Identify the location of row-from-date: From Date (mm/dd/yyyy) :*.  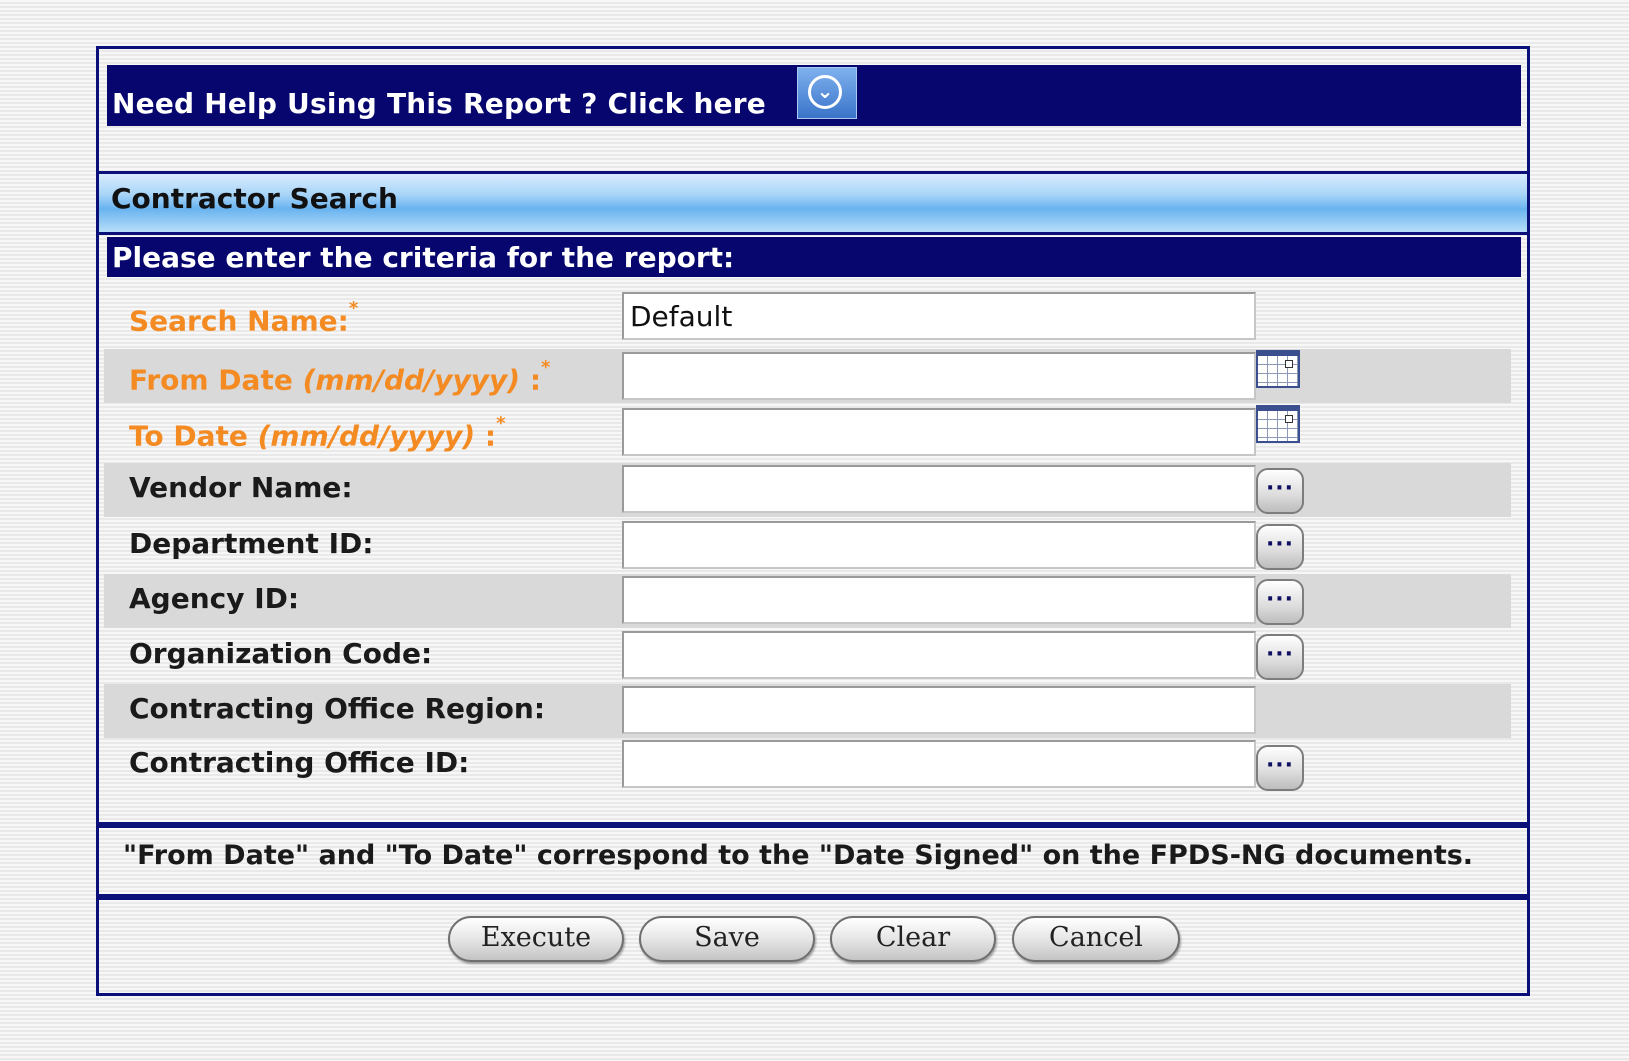
(807, 376).